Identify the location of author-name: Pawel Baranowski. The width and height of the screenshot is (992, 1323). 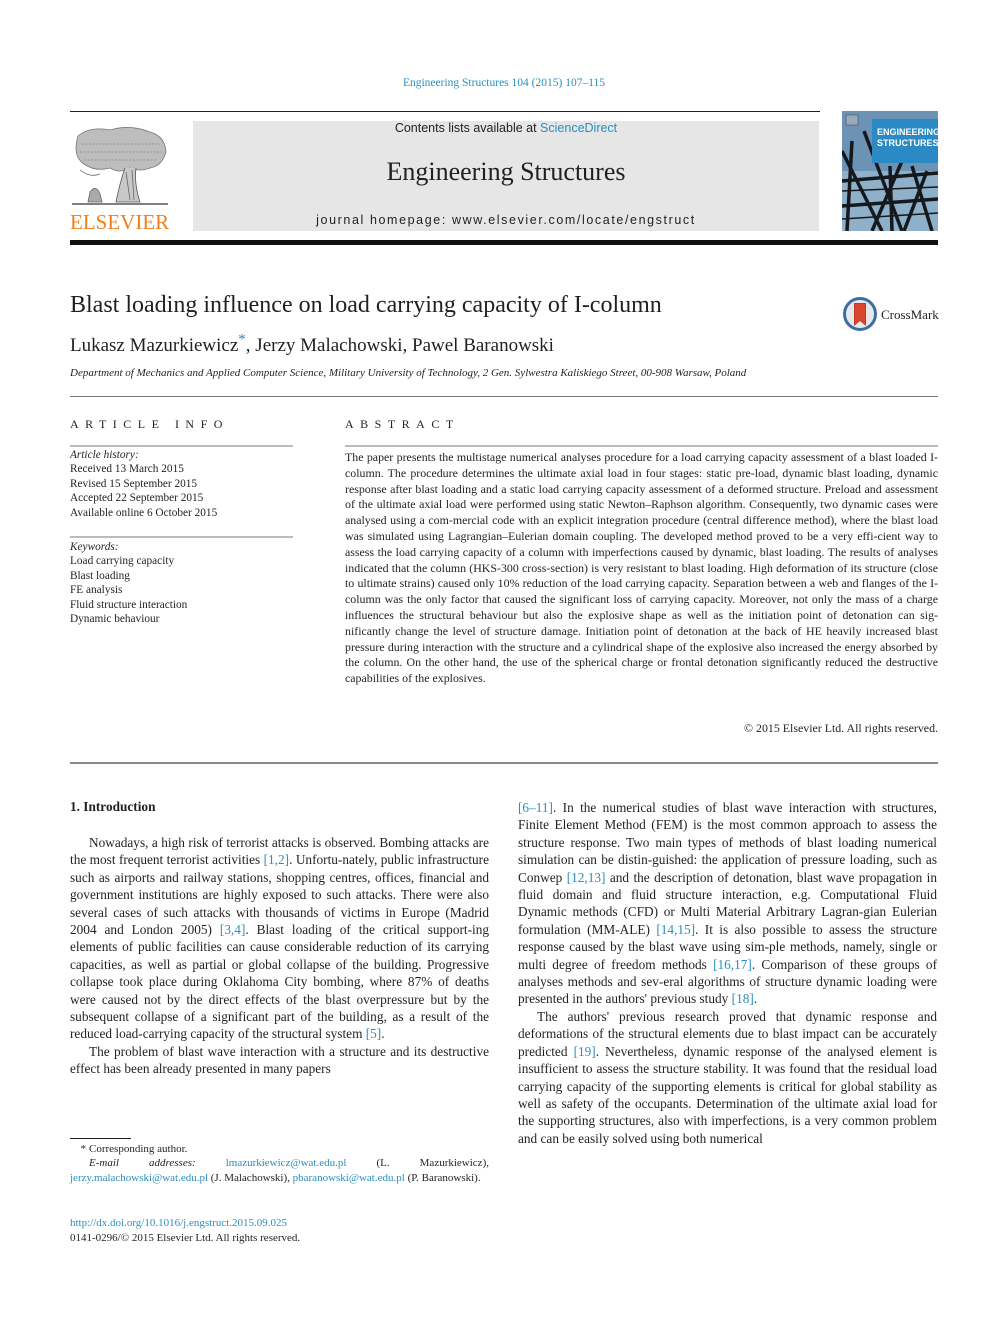
(483, 345).